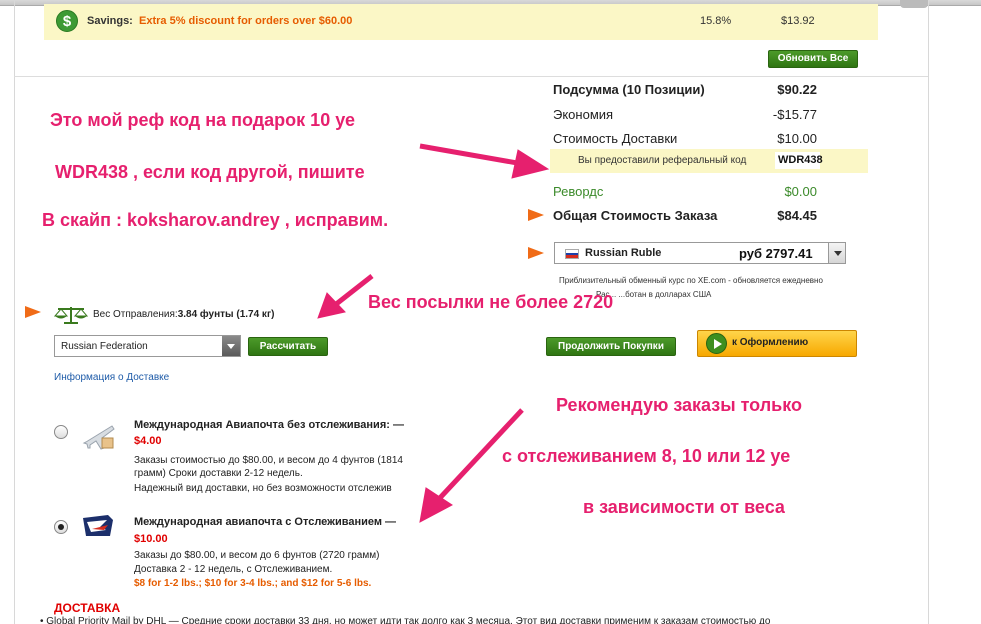 The height and width of the screenshot is (624, 981). I want to click on checkout-label: к Оформлению, so click(770, 342).